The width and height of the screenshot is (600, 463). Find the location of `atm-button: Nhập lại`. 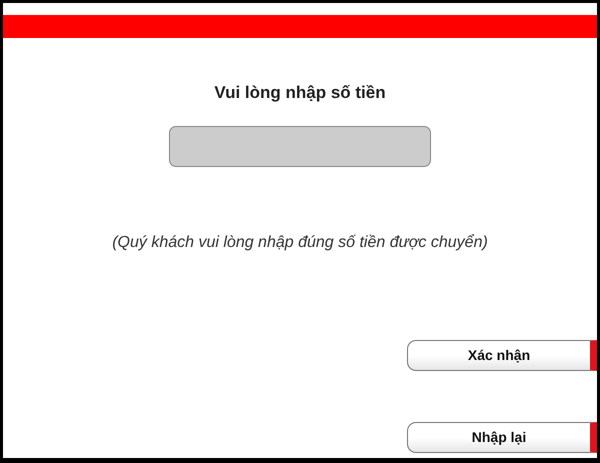

atm-button: Nhập lại is located at coordinates (502, 437).